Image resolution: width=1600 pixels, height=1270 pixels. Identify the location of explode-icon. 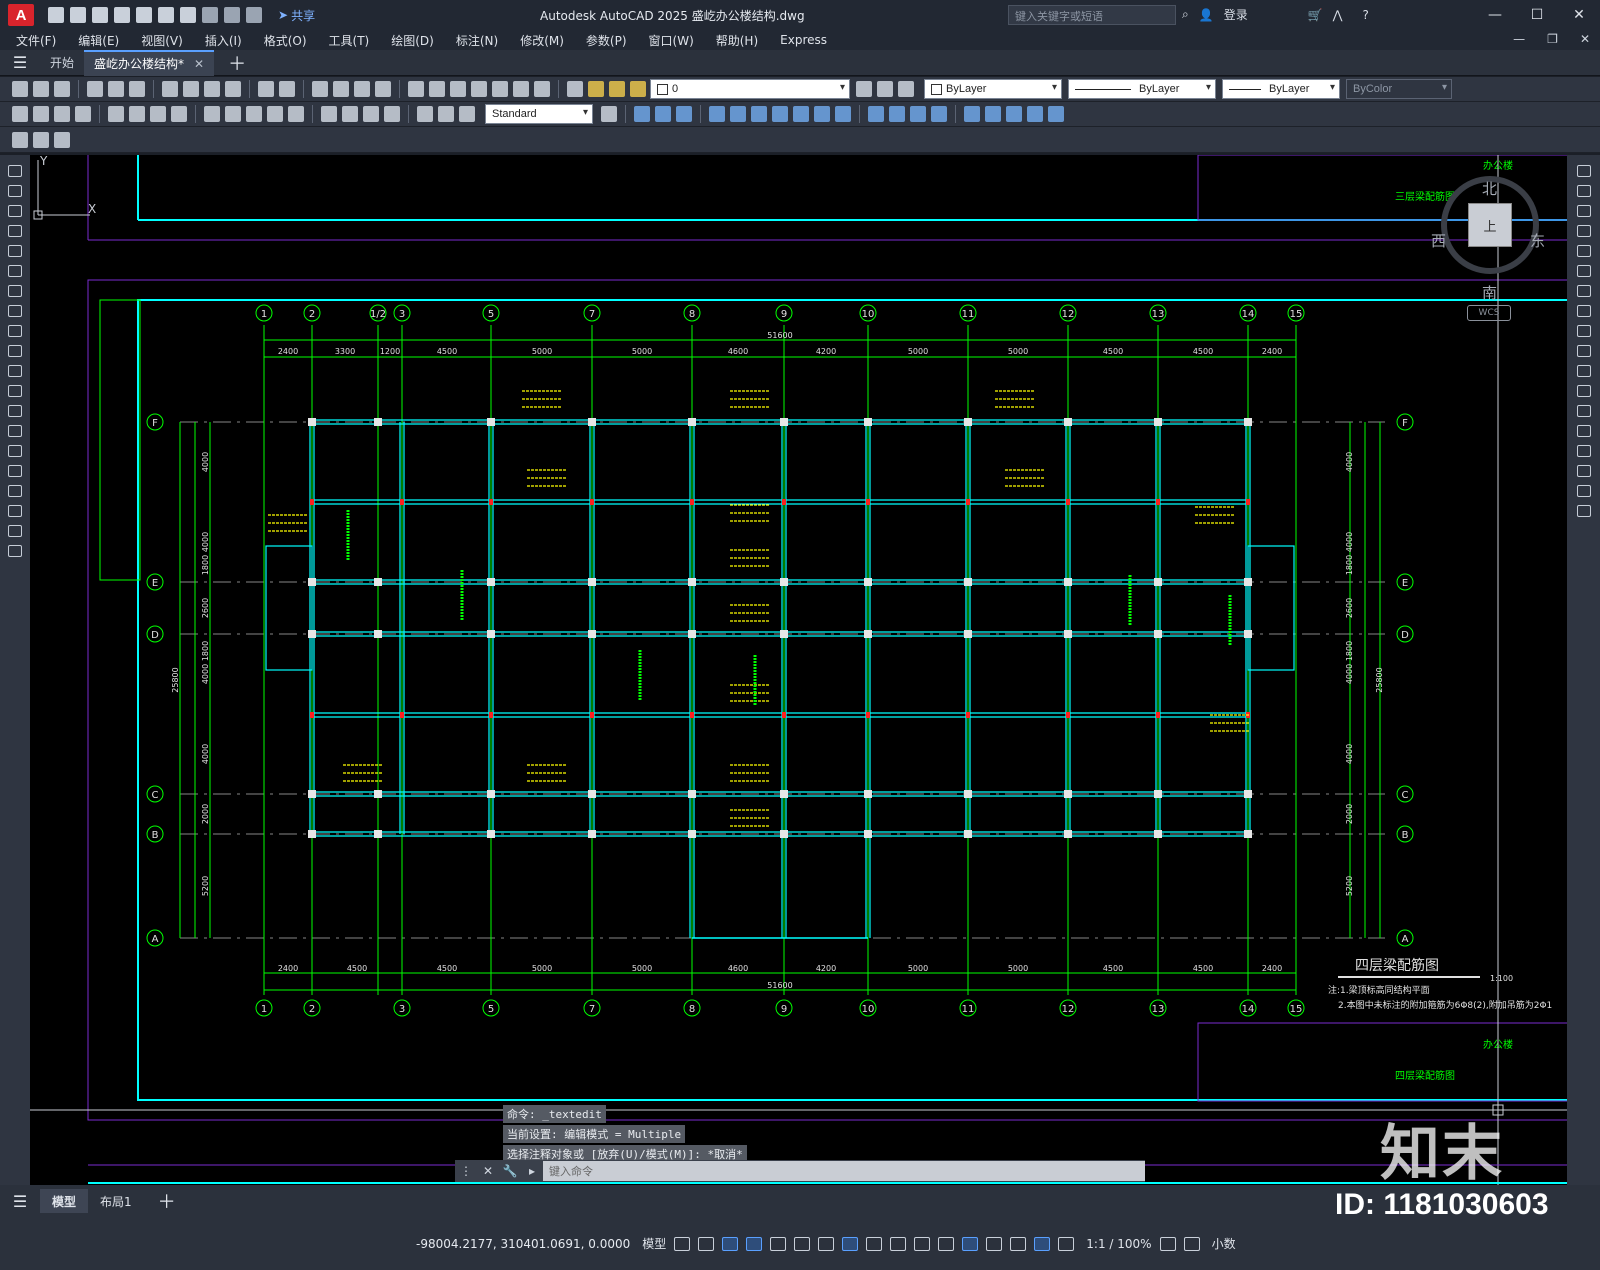
(1583, 511).